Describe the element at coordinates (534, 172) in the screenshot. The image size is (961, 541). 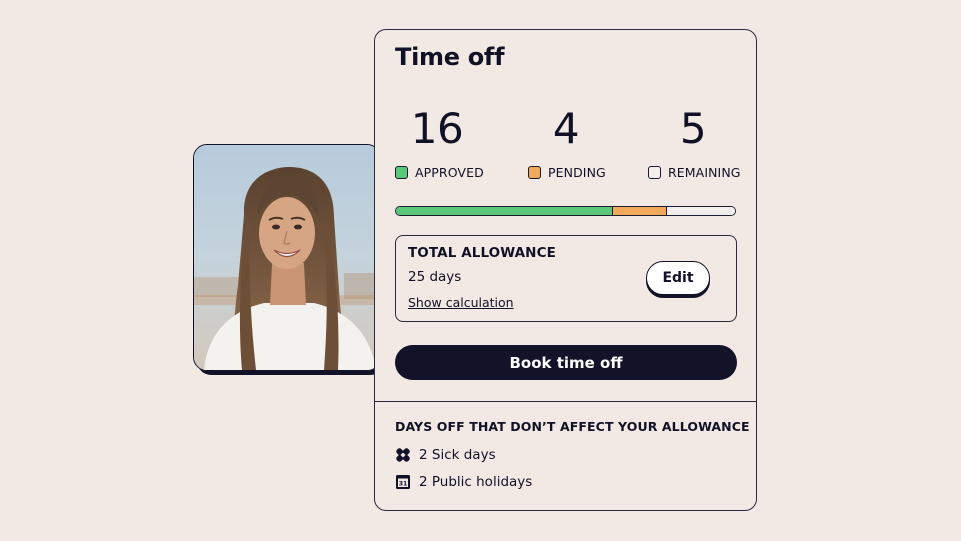
I see `pending-swatch` at that location.